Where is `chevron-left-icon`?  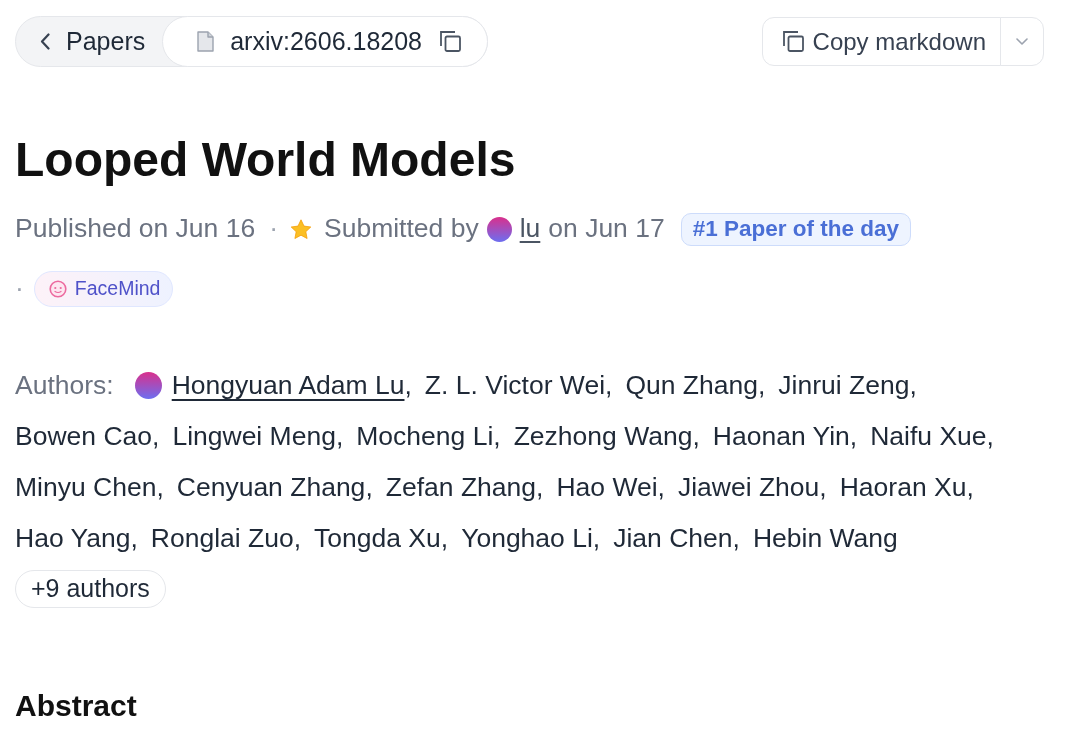 chevron-left-icon is located at coordinates (45, 41).